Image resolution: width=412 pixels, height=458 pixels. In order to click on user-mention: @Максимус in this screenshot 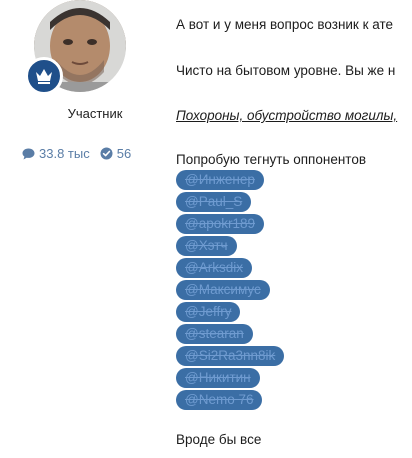, I will do `click(223, 290)`.